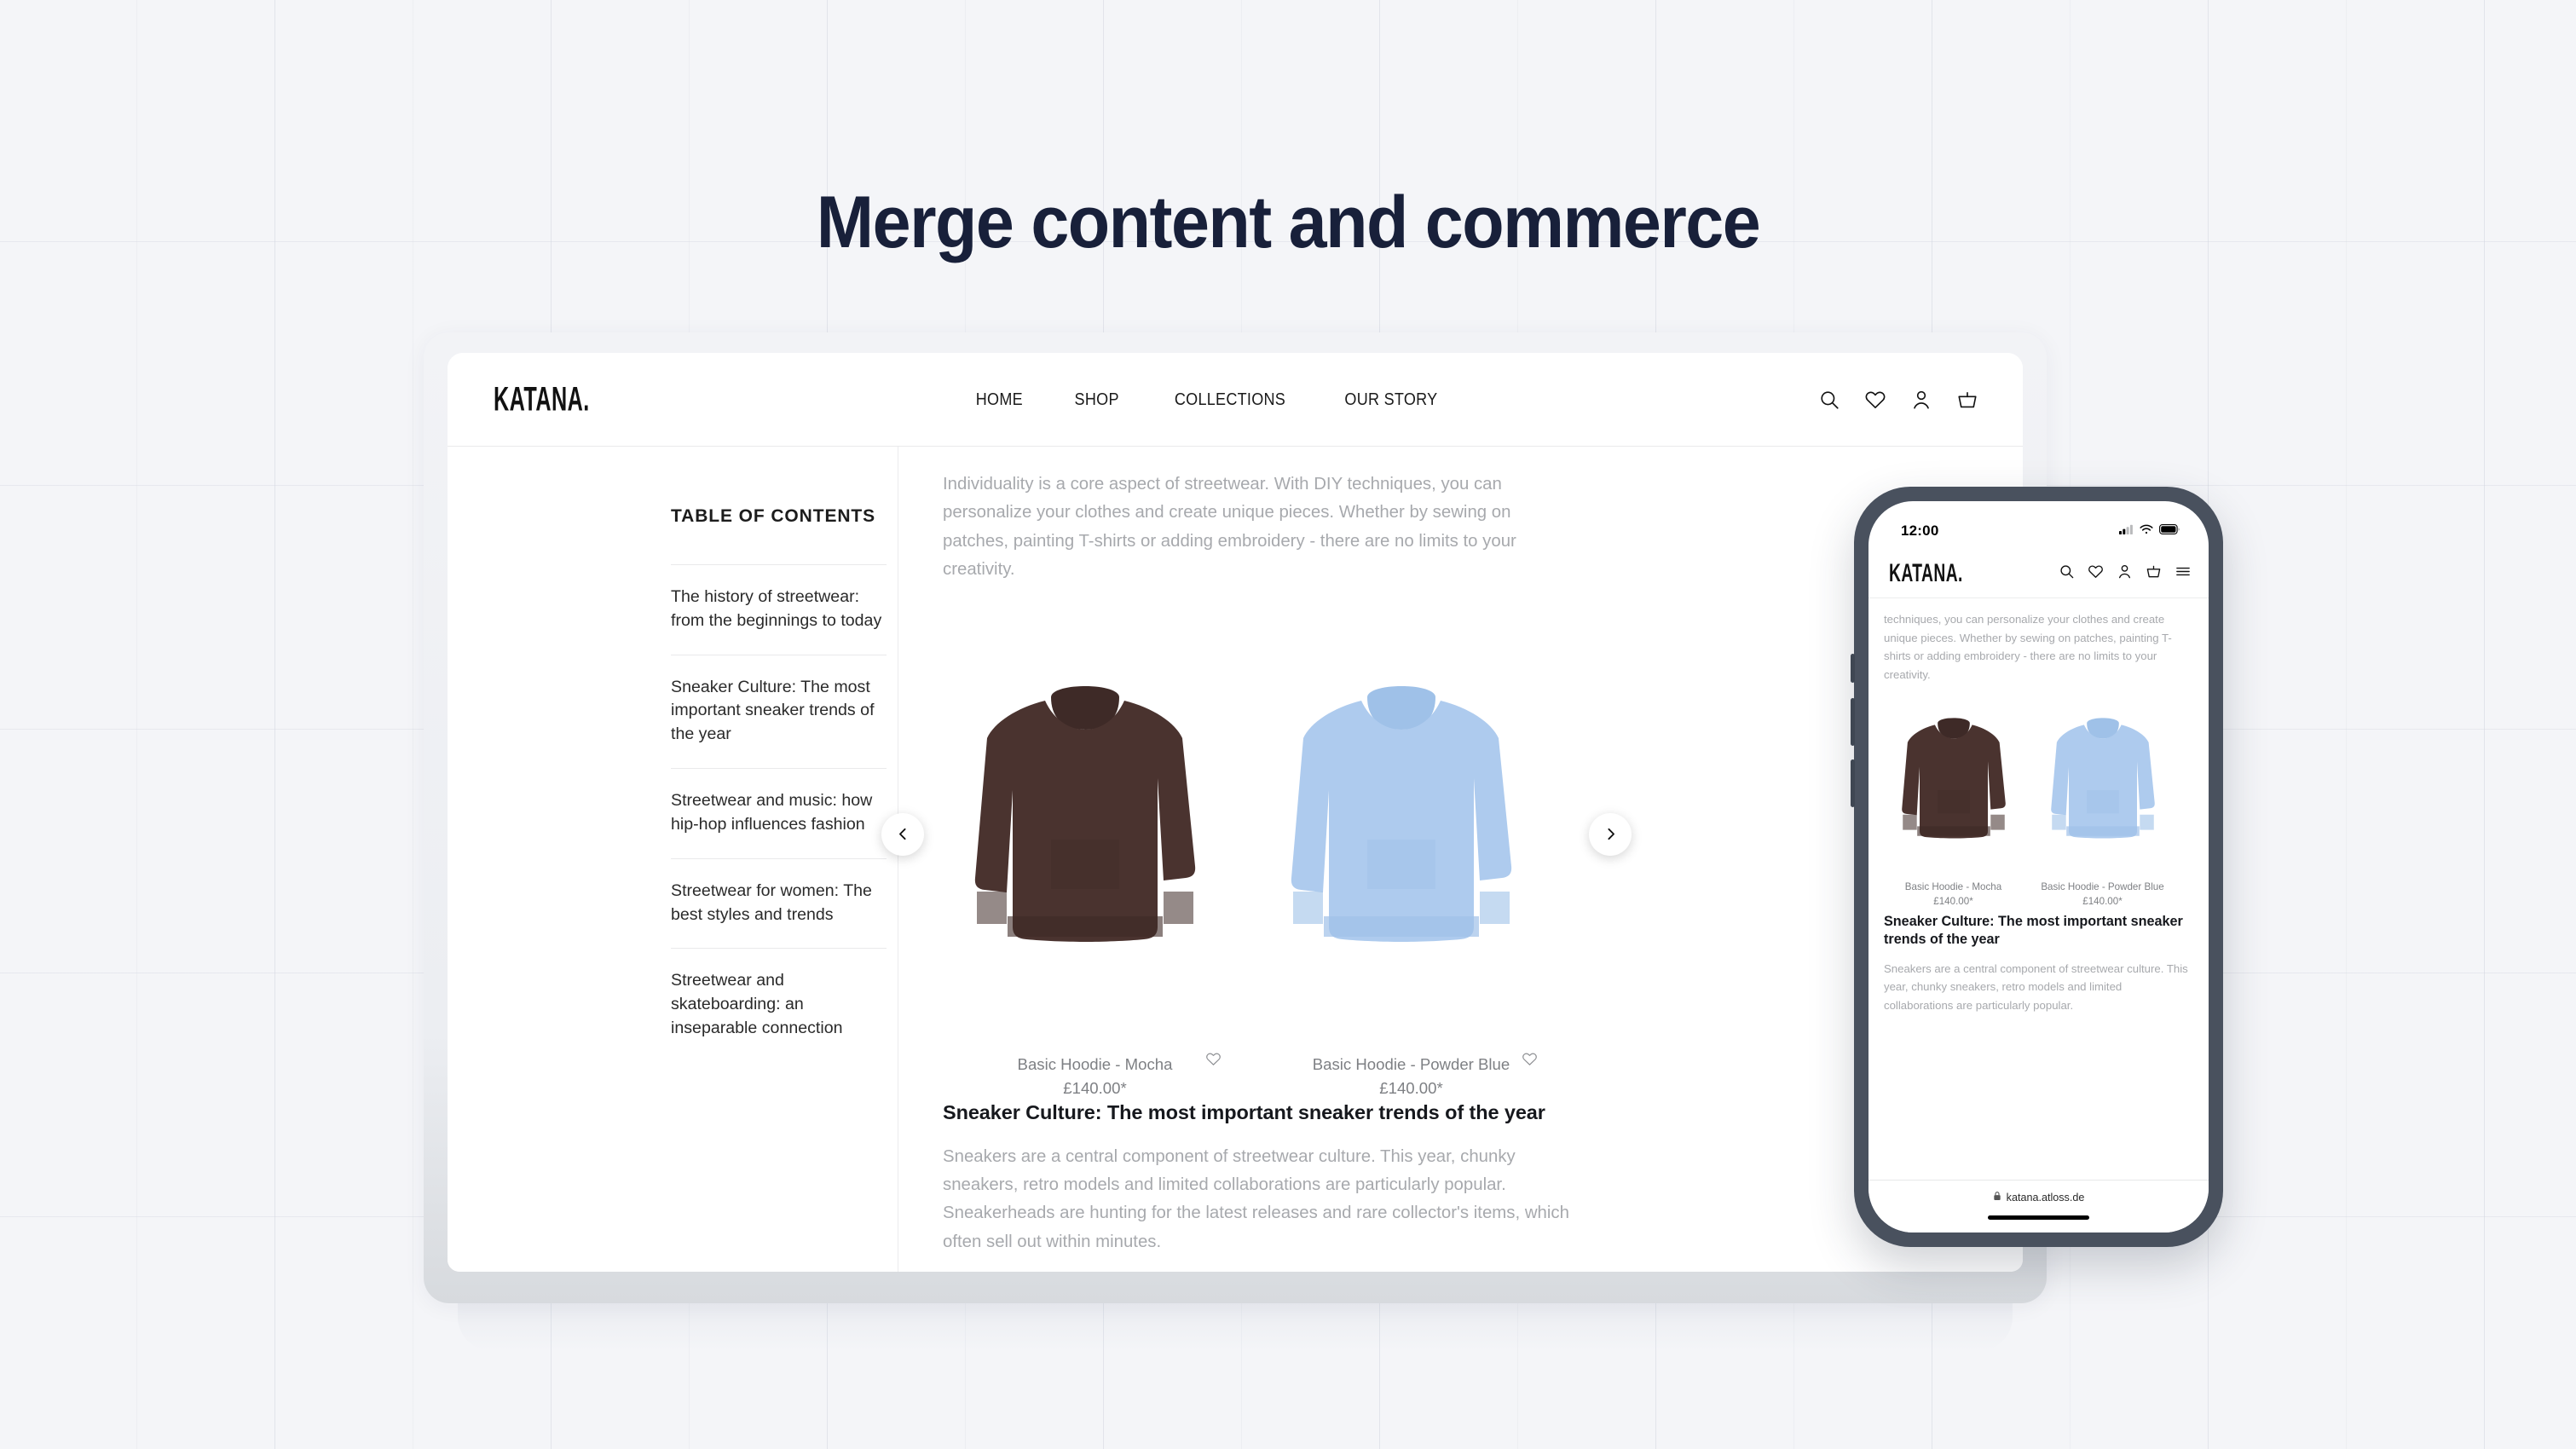  Describe the element at coordinates (2126, 531) in the screenshot. I see `cellular-signal-icon` at that location.